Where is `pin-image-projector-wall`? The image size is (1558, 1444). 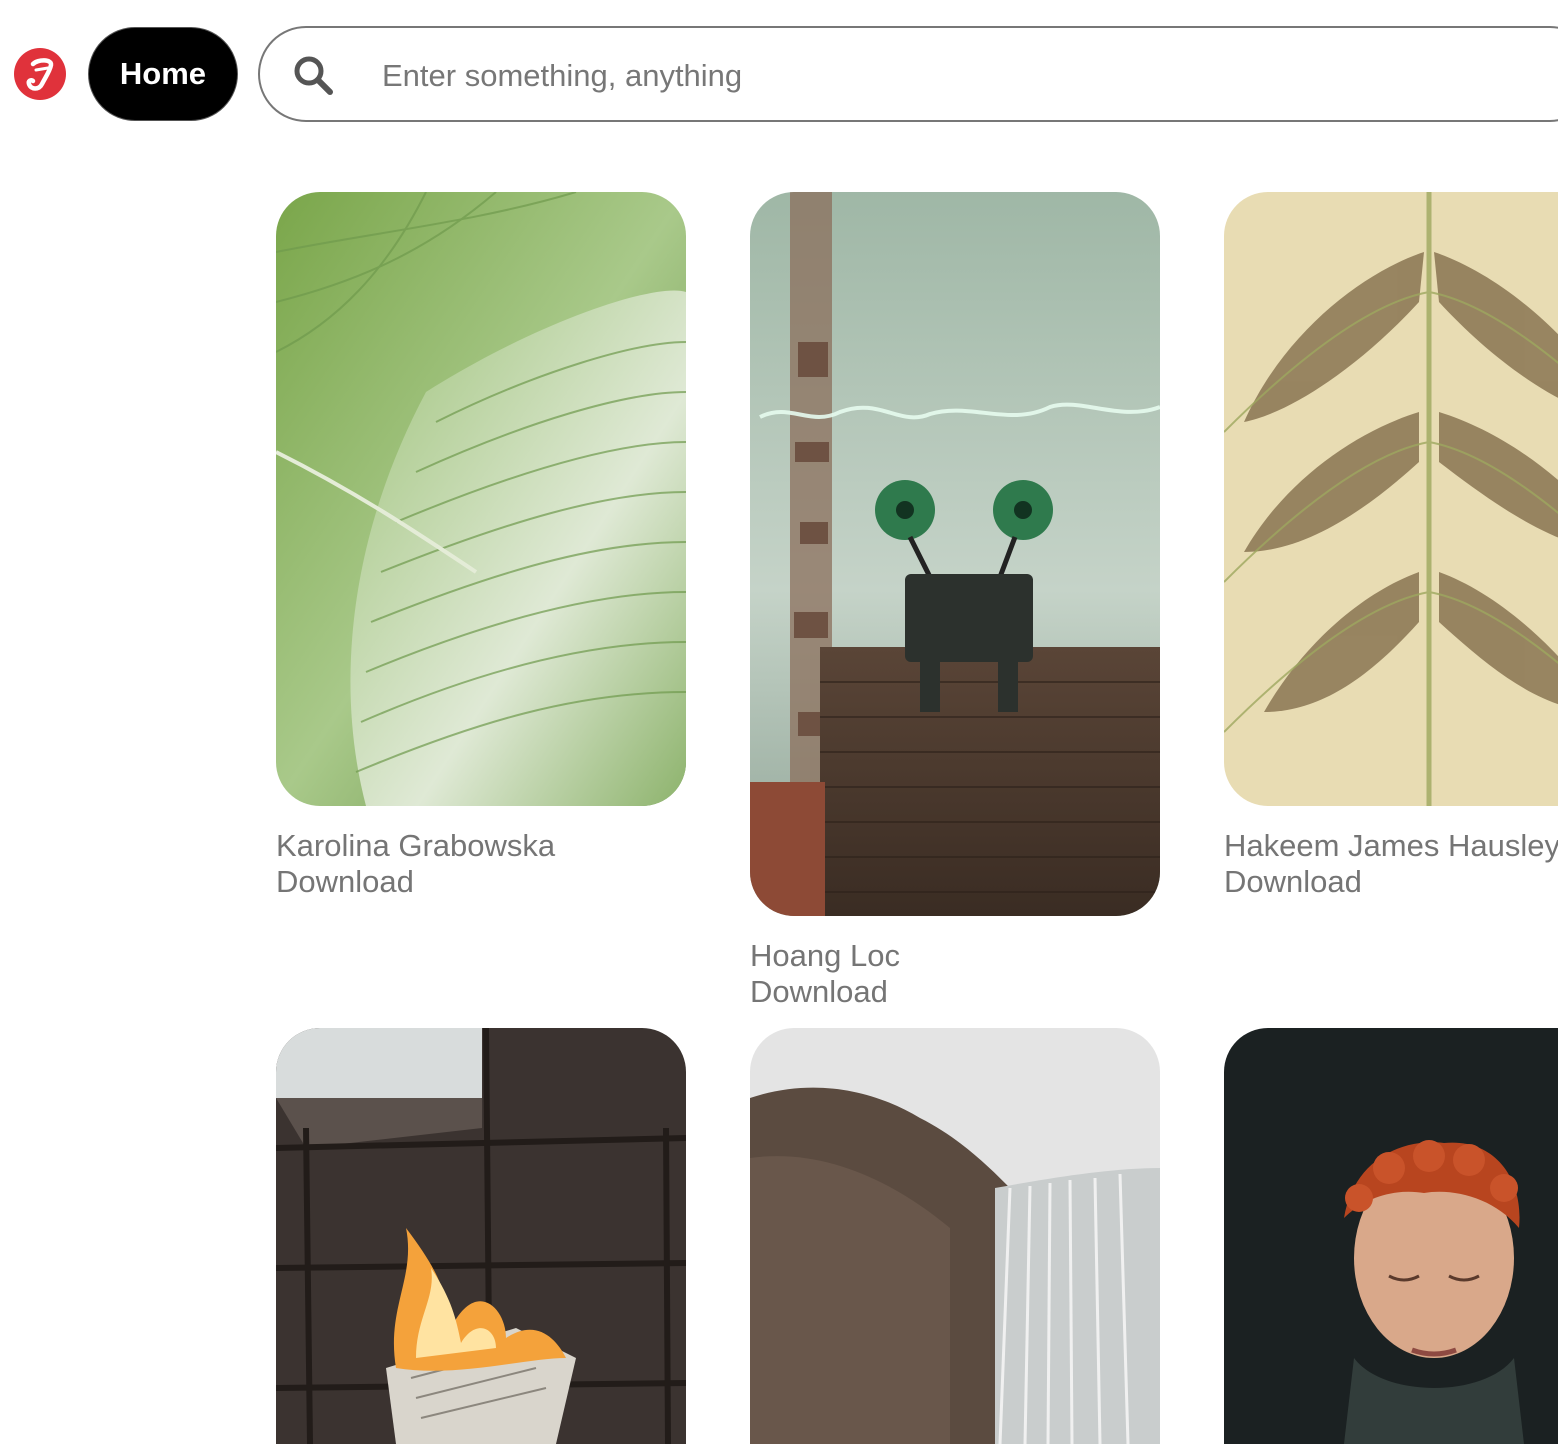
pin-image-projector-wall is located at coordinates (955, 554).